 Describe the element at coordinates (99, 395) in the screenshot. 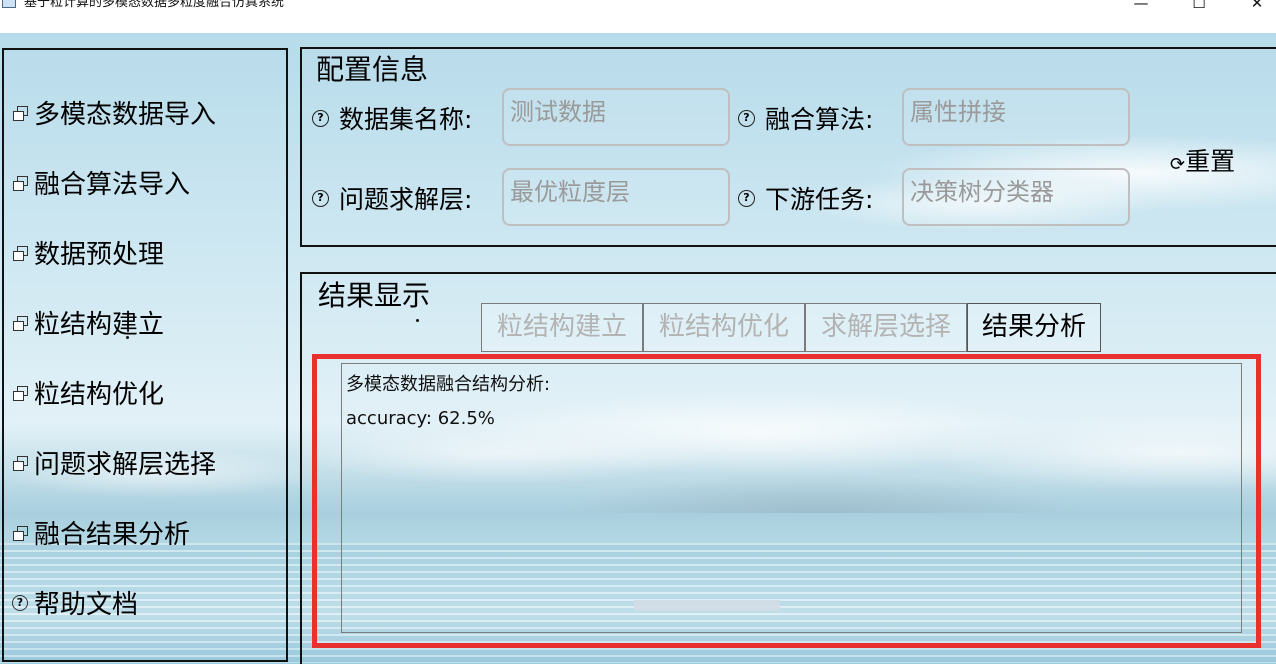

I see `sidebar-item-label: 粒结构优化` at that location.